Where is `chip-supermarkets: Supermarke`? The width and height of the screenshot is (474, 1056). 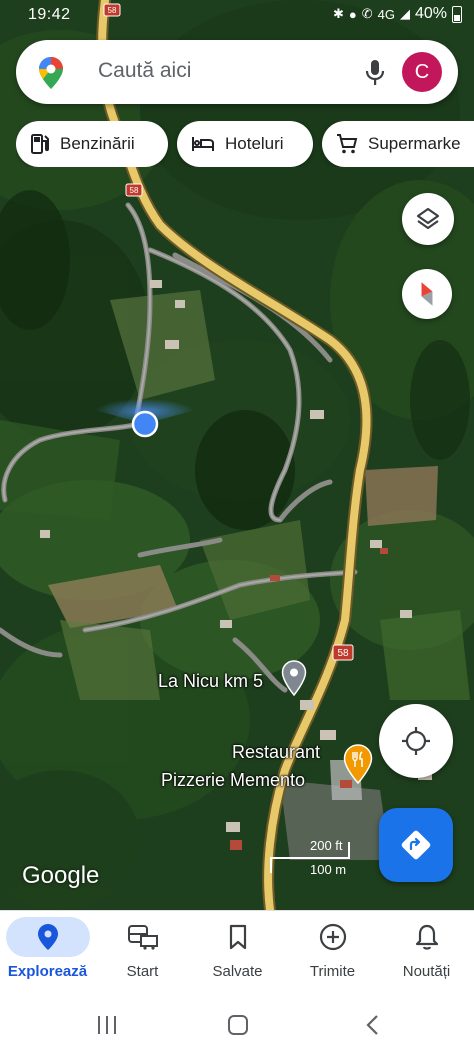
chip-supermarkets: Supermarke is located at coordinates (398, 144).